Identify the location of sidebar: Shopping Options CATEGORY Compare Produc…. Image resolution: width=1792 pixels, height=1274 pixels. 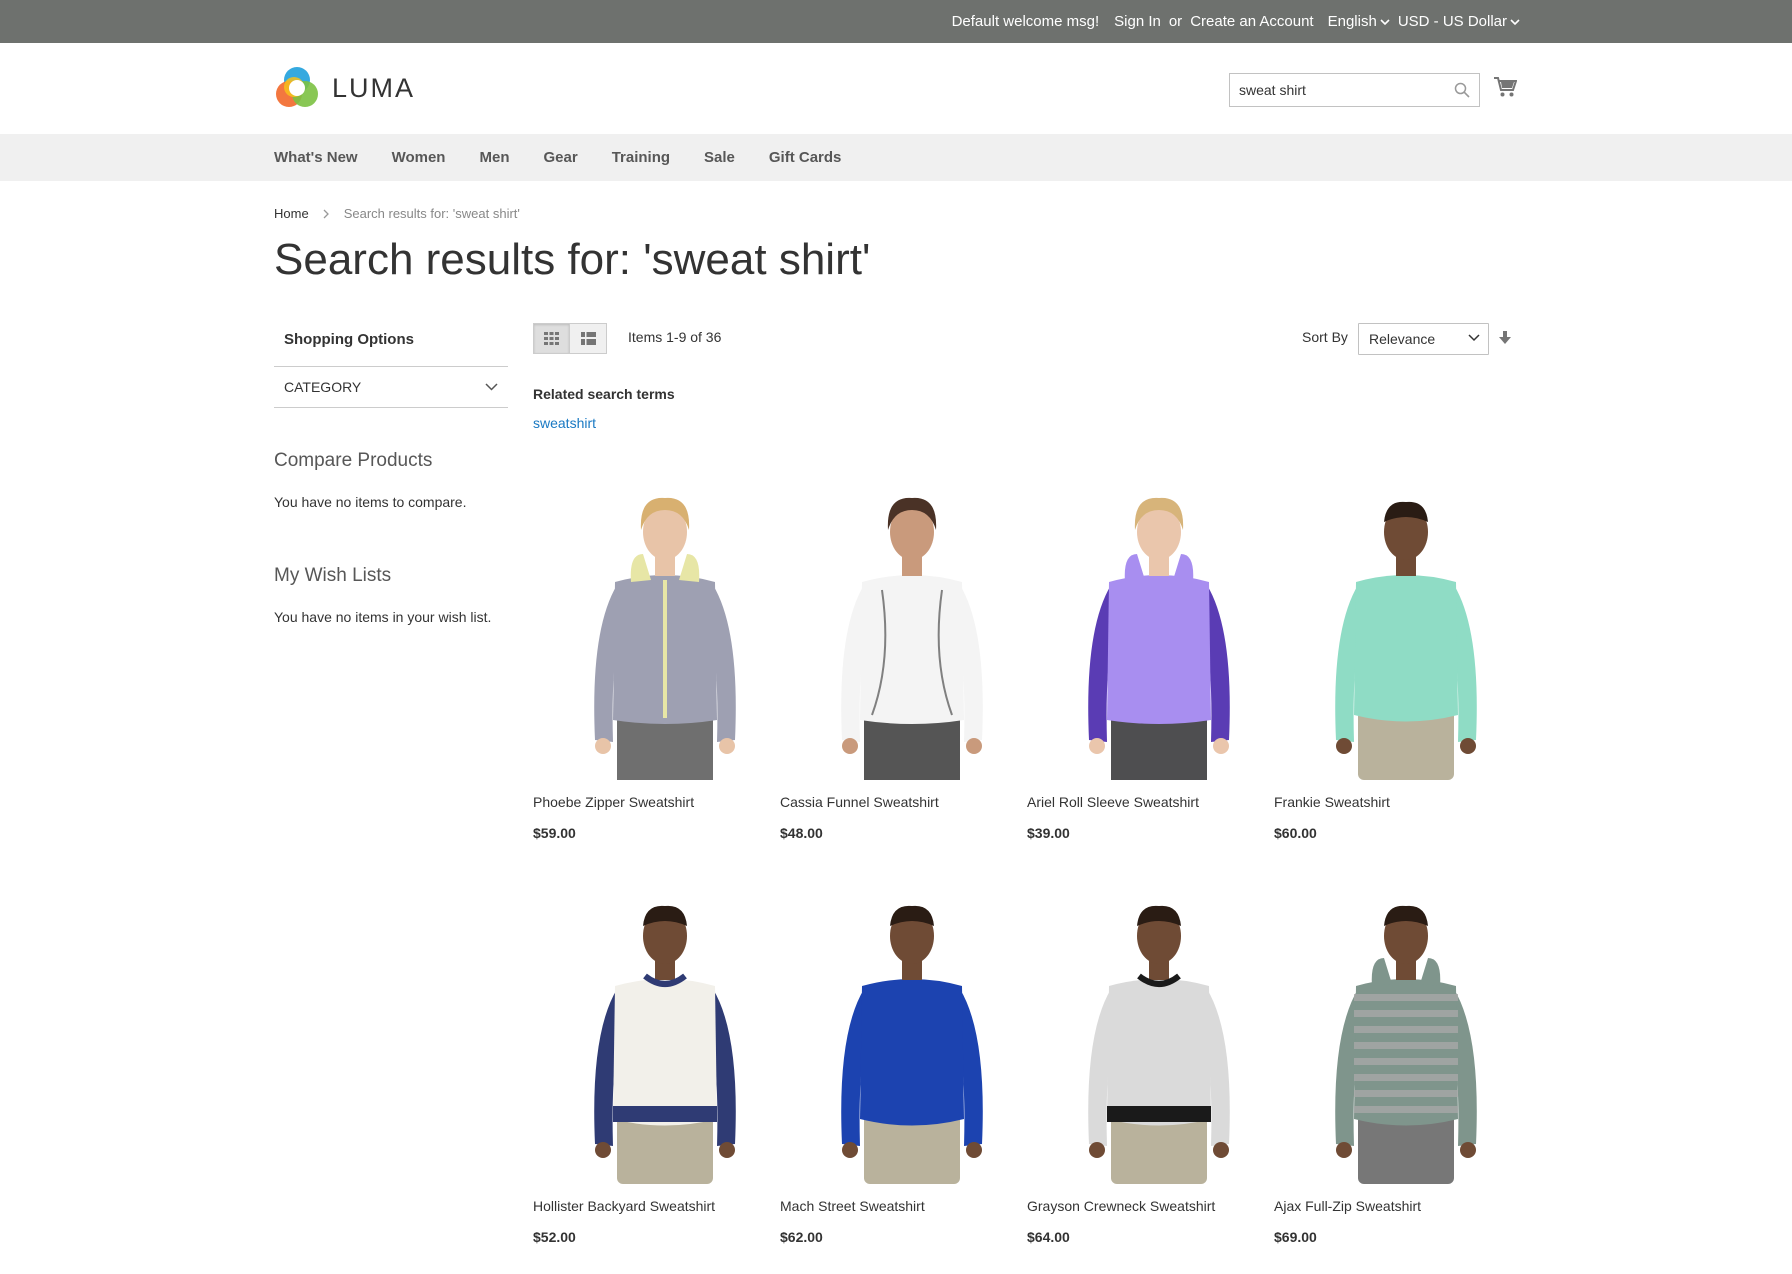
(391, 475).